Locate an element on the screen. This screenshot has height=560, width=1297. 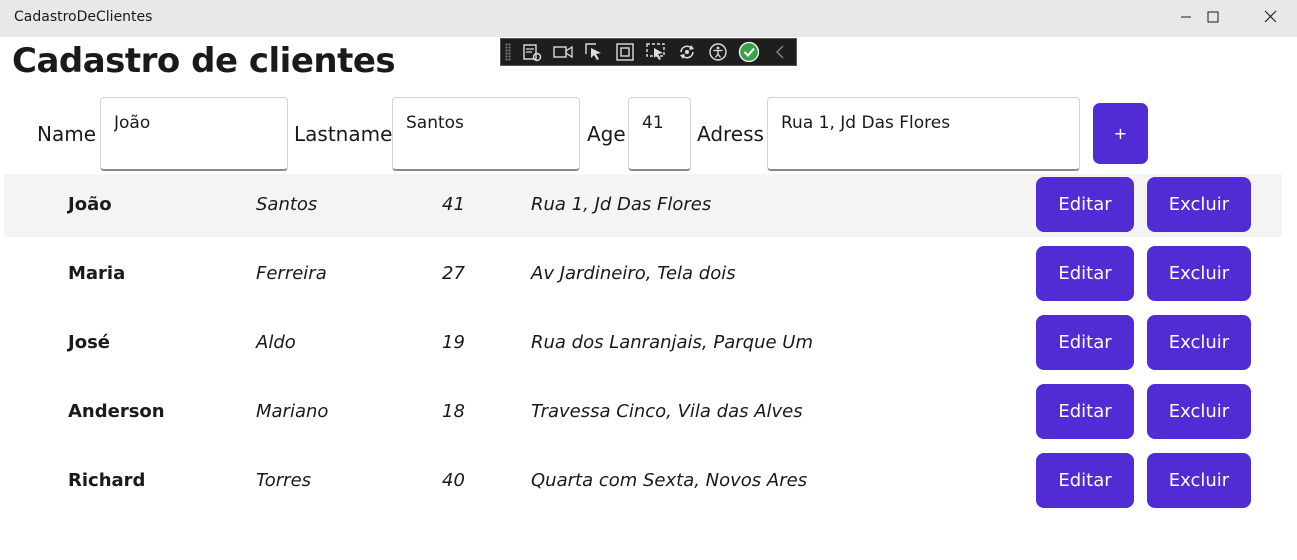
client-address: Av Jardineiro, Tela dois is located at coordinates (633, 273).